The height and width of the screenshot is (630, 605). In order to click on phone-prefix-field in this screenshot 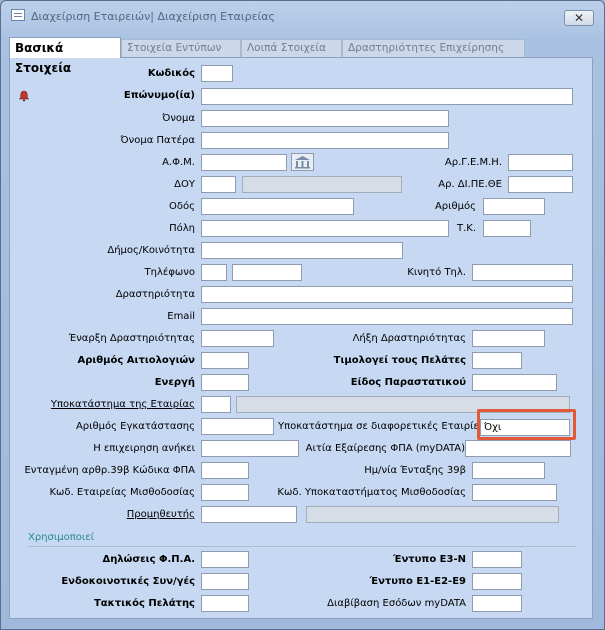, I will do `click(214, 272)`.